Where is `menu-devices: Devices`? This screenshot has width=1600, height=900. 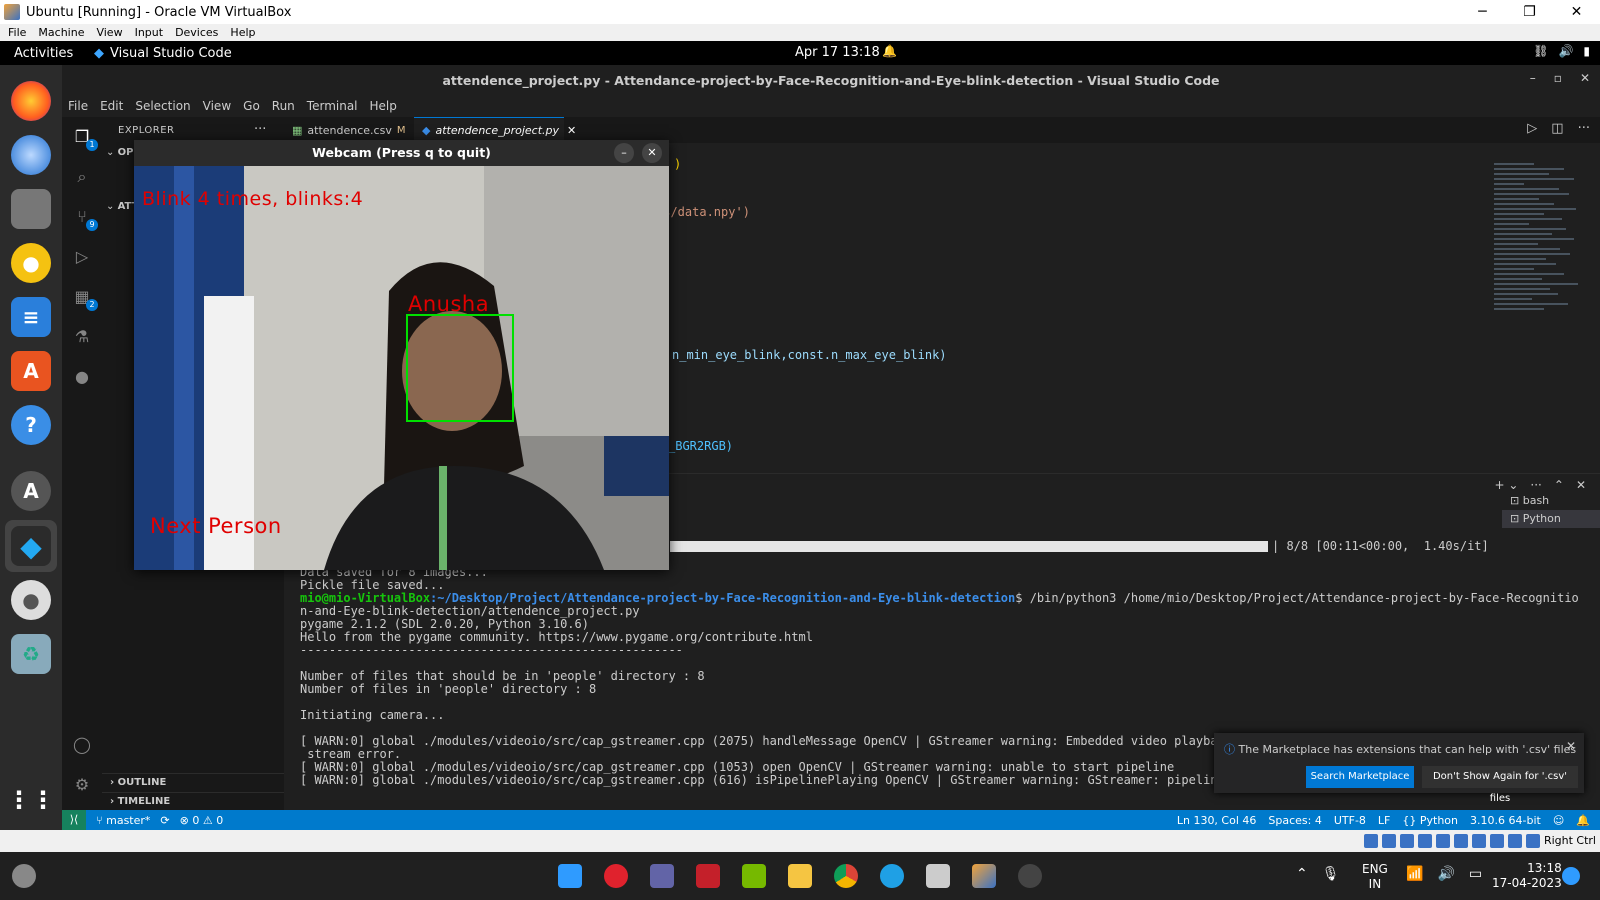
menu-devices: Devices is located at coordinates (196, 32).